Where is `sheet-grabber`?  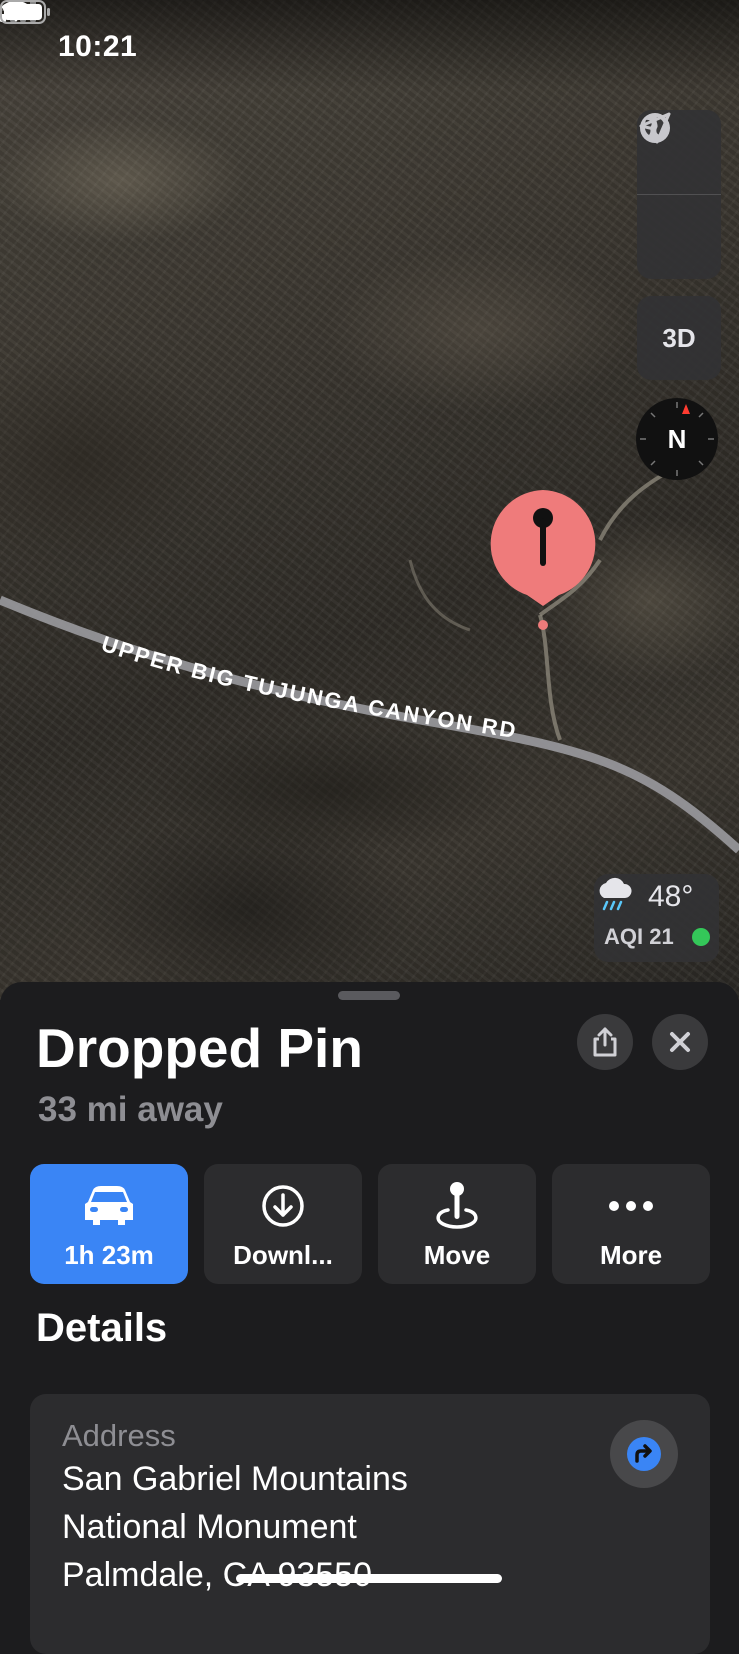 sheet-grabber is located at coordinates (369, 995).